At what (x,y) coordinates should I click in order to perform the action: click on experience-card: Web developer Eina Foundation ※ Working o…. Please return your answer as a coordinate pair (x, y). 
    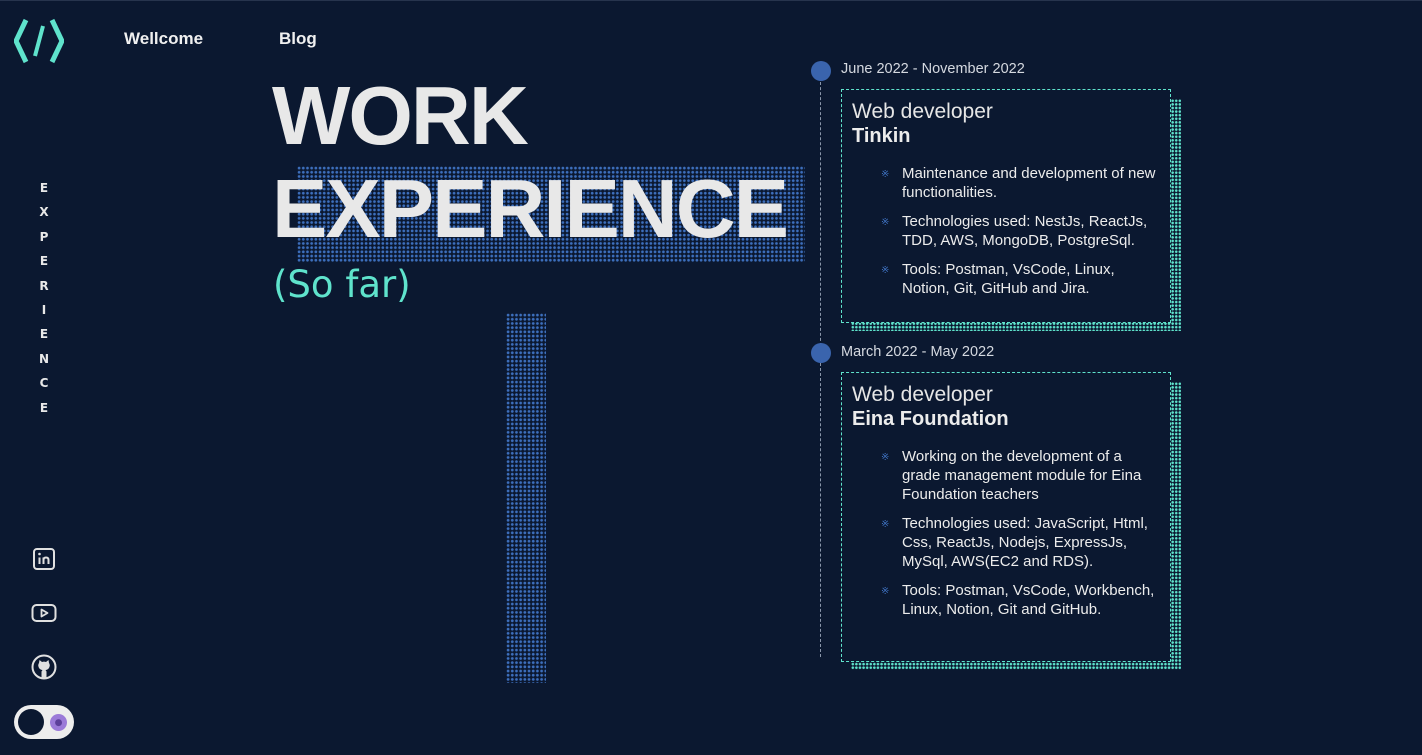
    Looking at the image, I should click on (1006, 517).